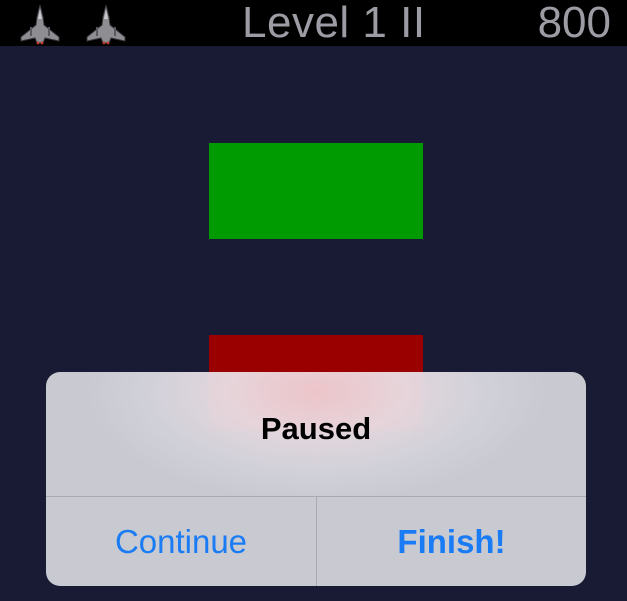 The image size is (627, 601). I want to click on continue-button: Continue, so click(181, 541).